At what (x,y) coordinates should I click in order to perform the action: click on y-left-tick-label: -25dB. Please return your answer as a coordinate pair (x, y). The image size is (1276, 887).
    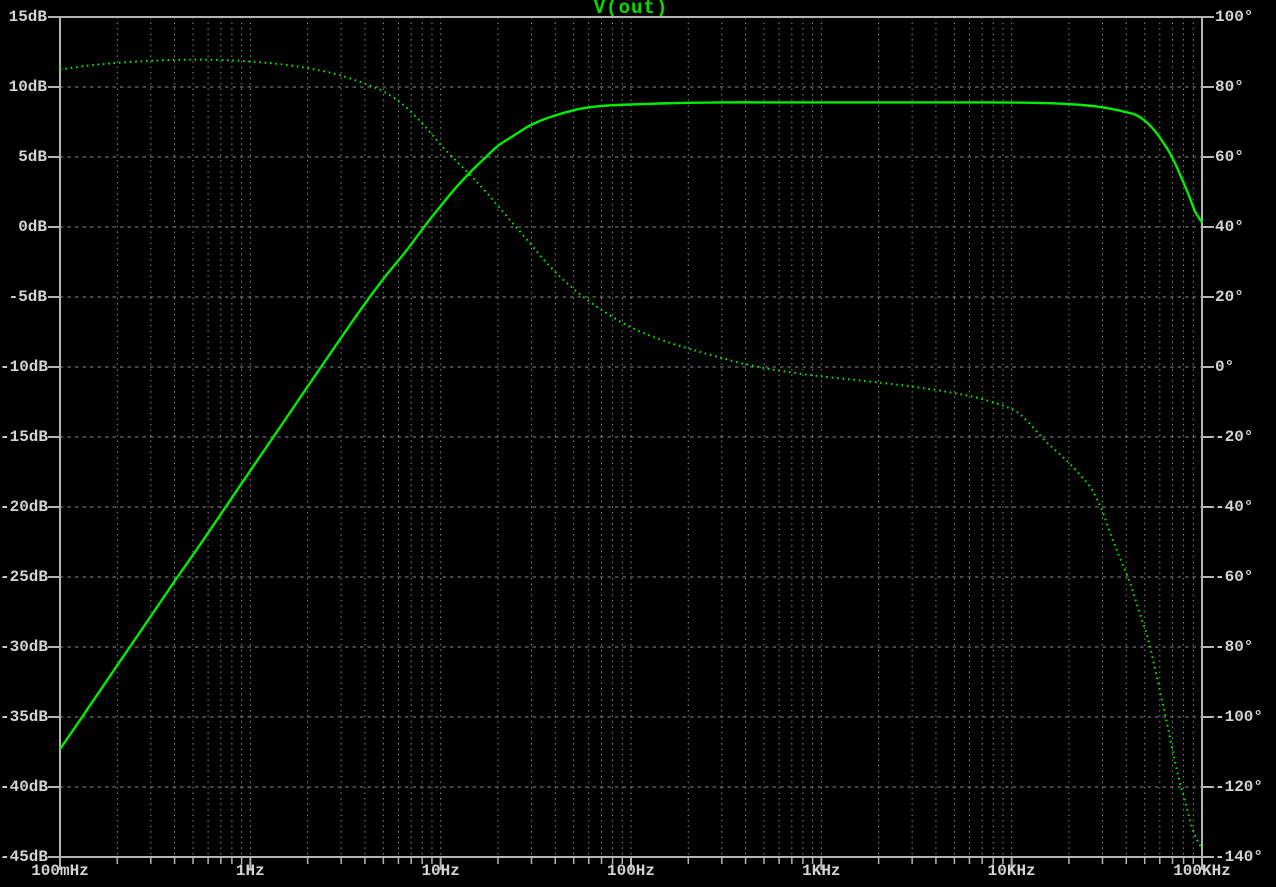
    Looking at the image, I should click on (24, 577).